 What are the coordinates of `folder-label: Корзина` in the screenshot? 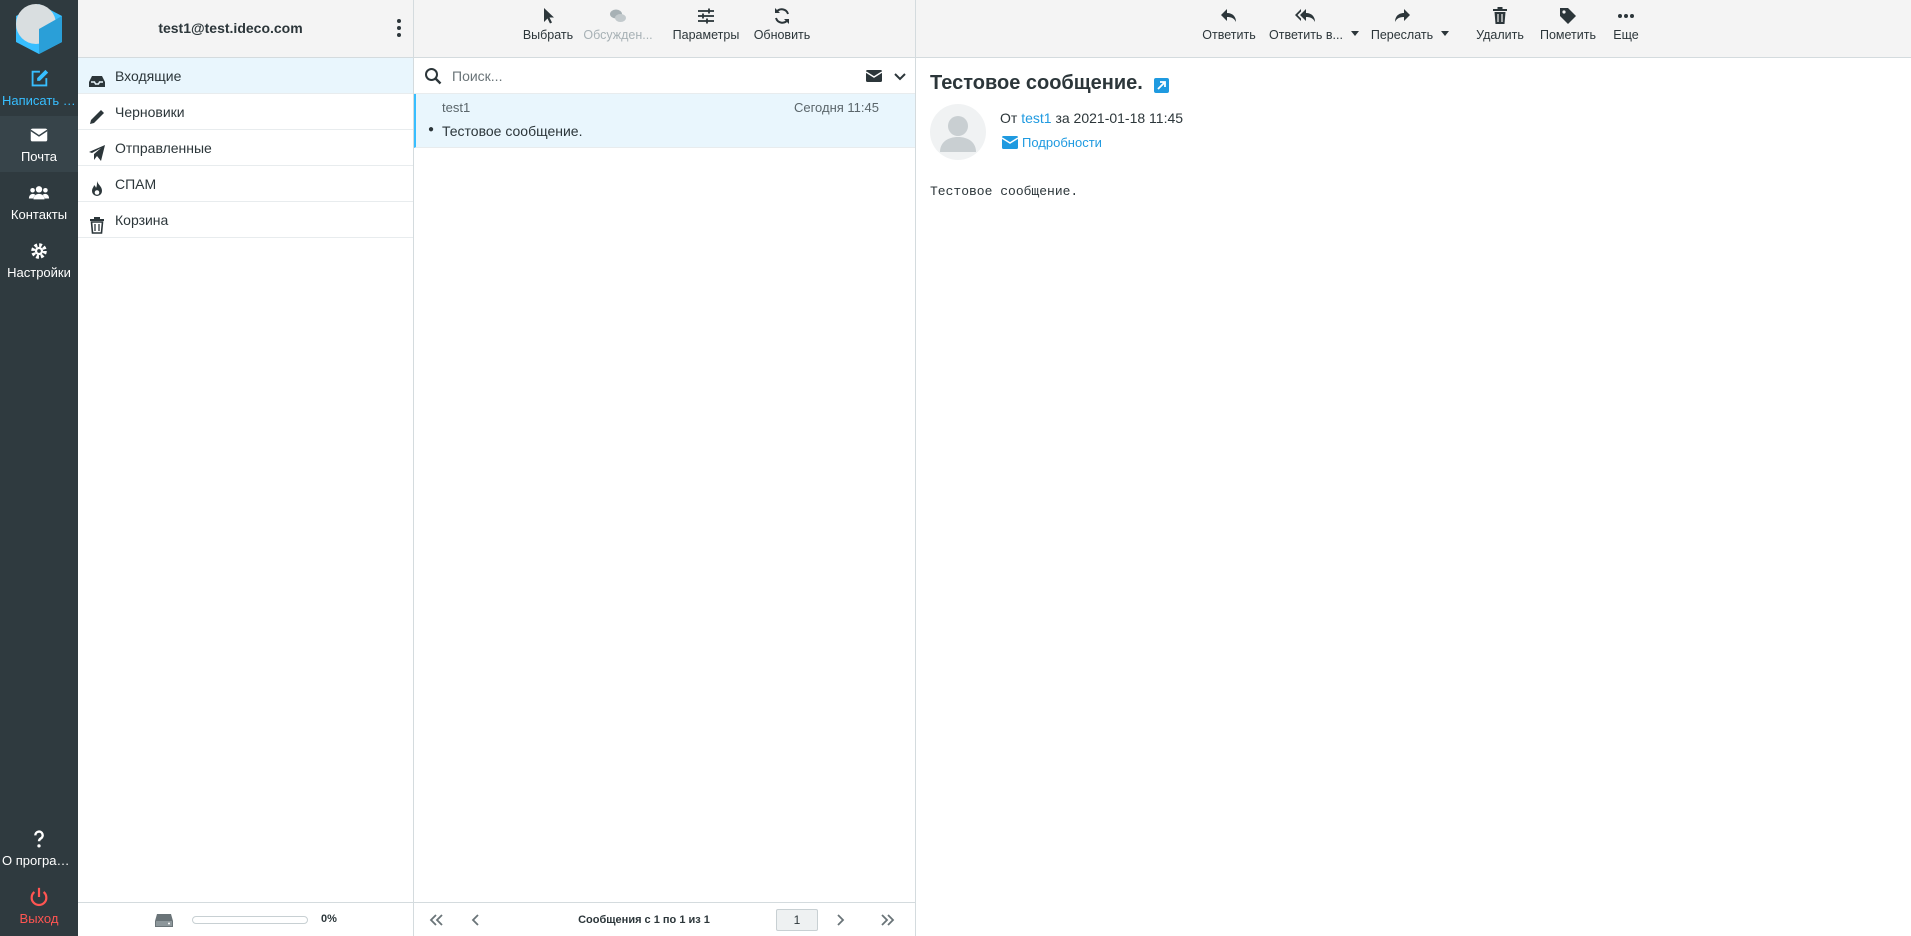 It's located at (142, 220).